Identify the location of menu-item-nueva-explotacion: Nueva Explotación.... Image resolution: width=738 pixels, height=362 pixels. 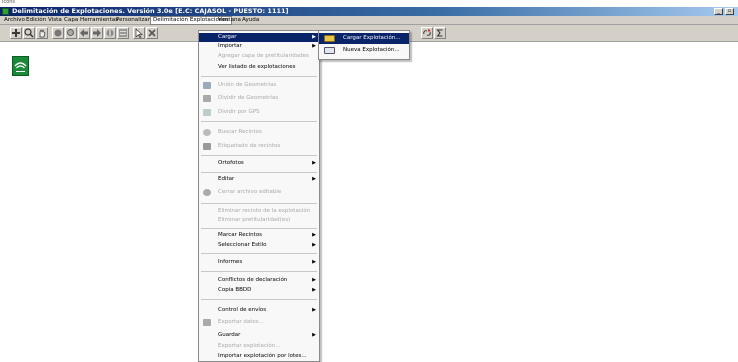
(364, 50).